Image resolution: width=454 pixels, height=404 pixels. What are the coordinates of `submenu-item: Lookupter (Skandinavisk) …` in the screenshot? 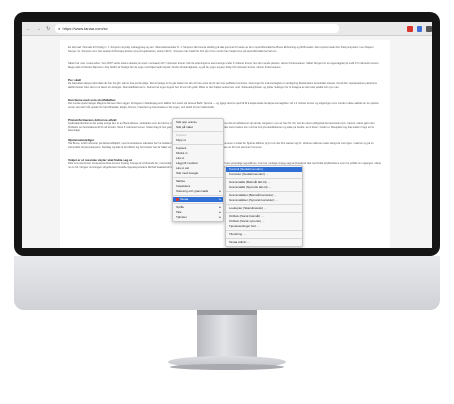 It's located at (264, 208).